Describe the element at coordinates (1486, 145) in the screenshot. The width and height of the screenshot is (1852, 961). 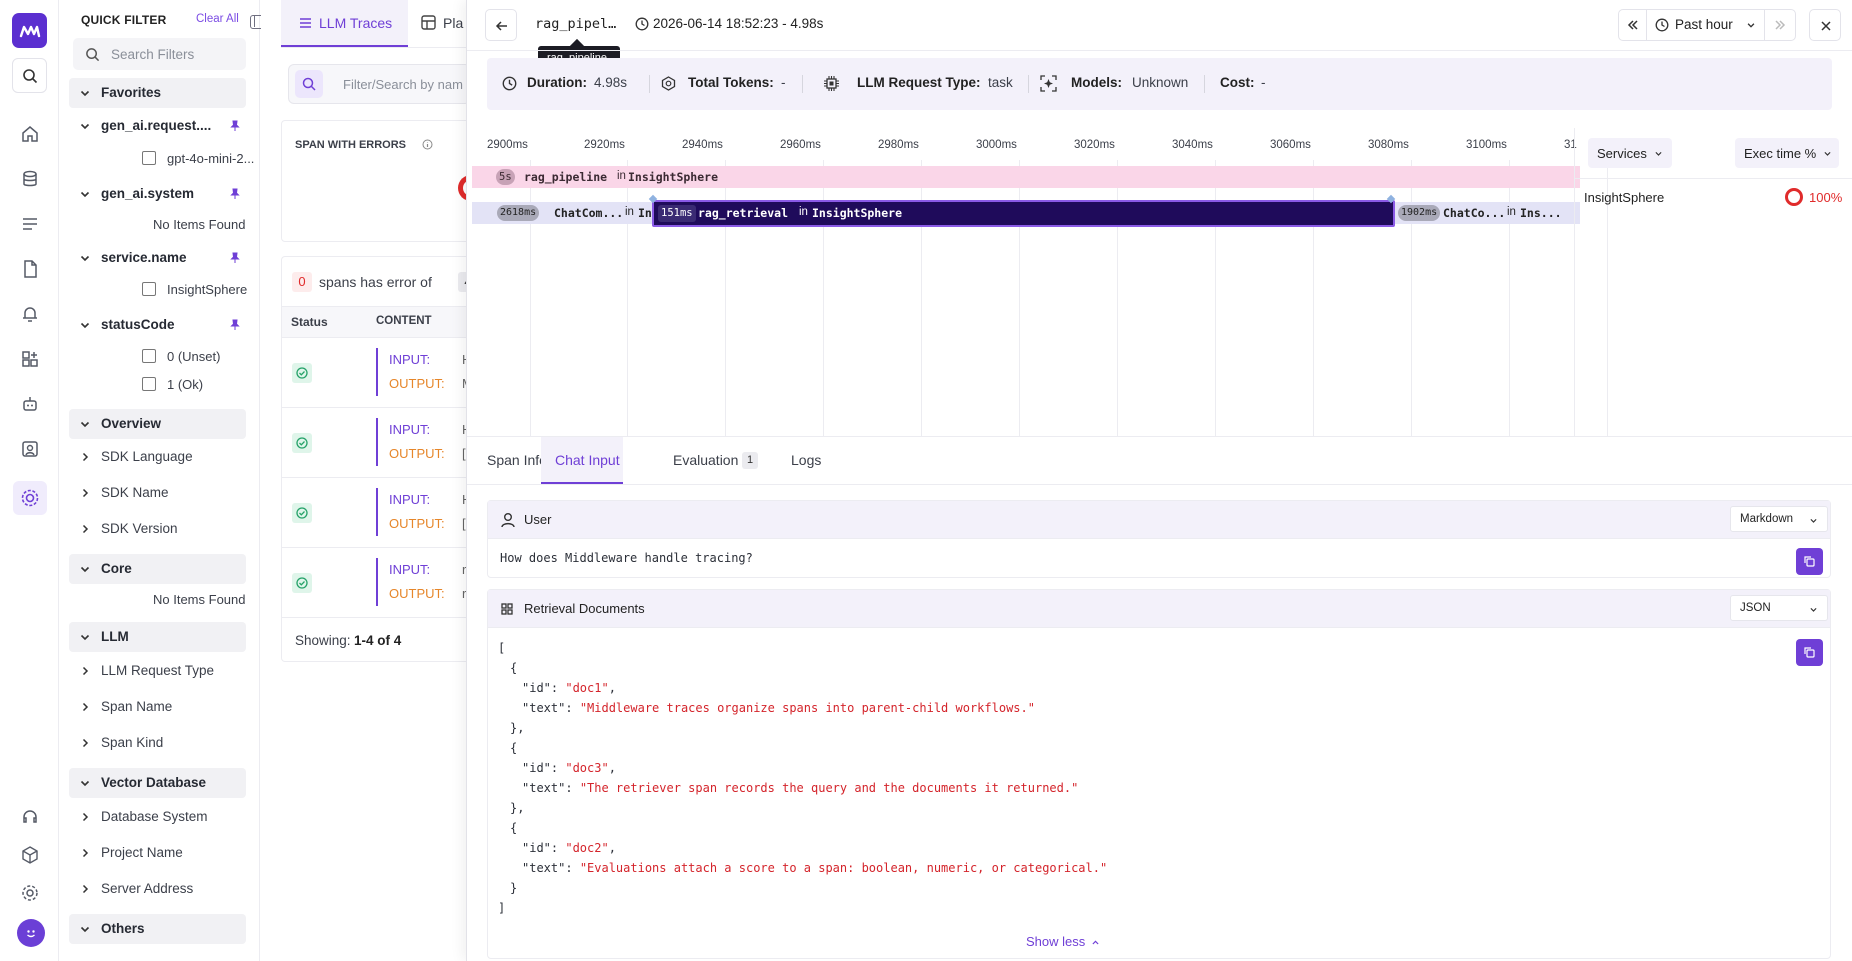
I see `timeline-tick: 3100ms` at that location.